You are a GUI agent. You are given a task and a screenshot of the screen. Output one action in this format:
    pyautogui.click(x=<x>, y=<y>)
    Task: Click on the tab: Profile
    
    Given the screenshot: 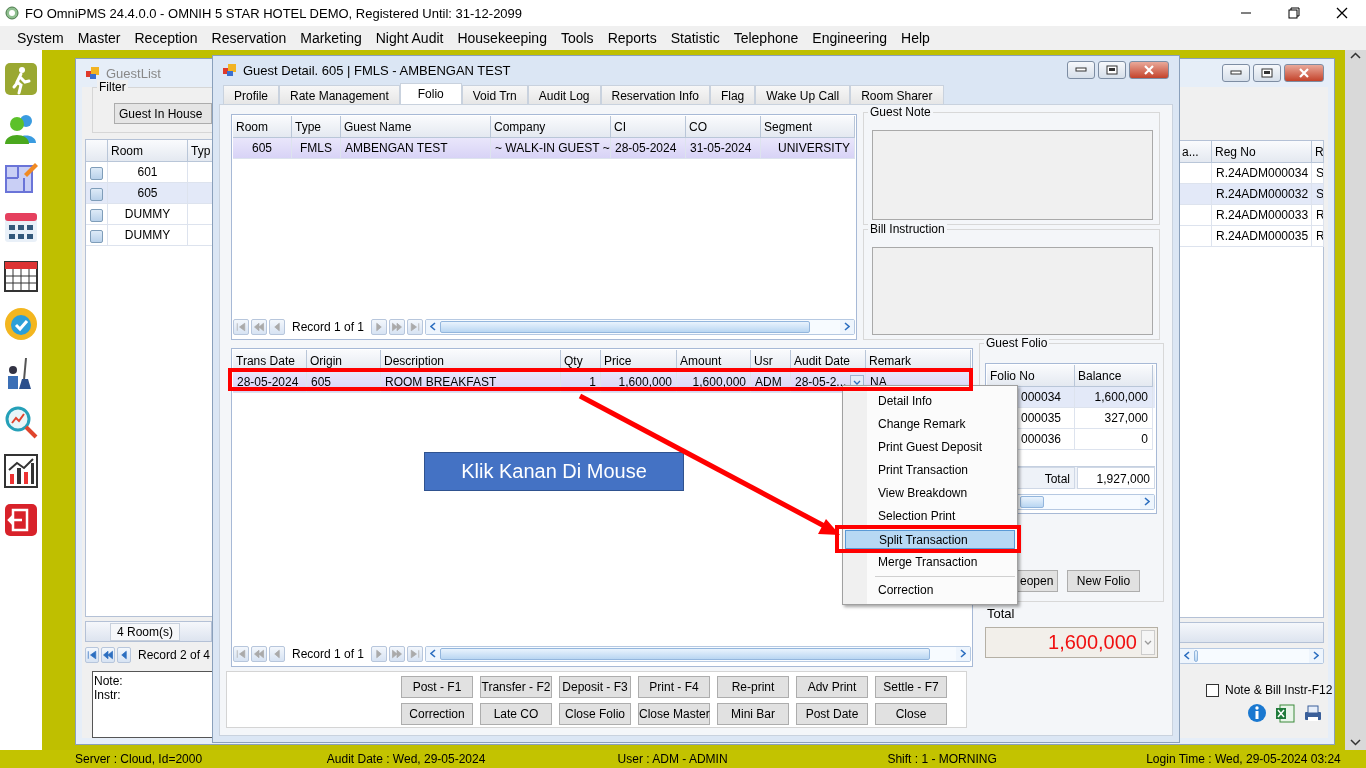 What is the action you would take?
    pyautogui.click(x=251, y=94)
    